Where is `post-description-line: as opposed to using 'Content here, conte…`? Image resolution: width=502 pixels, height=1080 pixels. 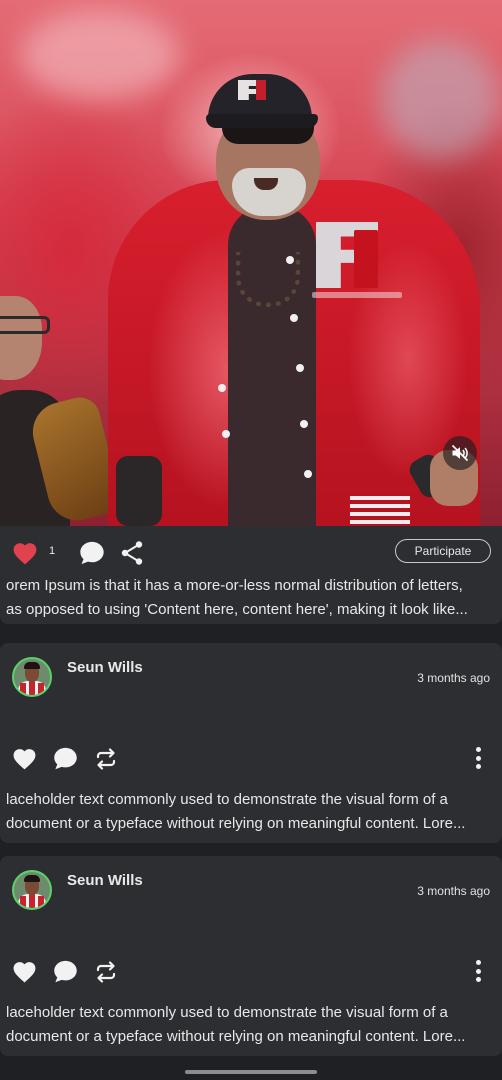
post-description-line: as opposed to using 'Content here, conte… is located at coordinates (237, 609).